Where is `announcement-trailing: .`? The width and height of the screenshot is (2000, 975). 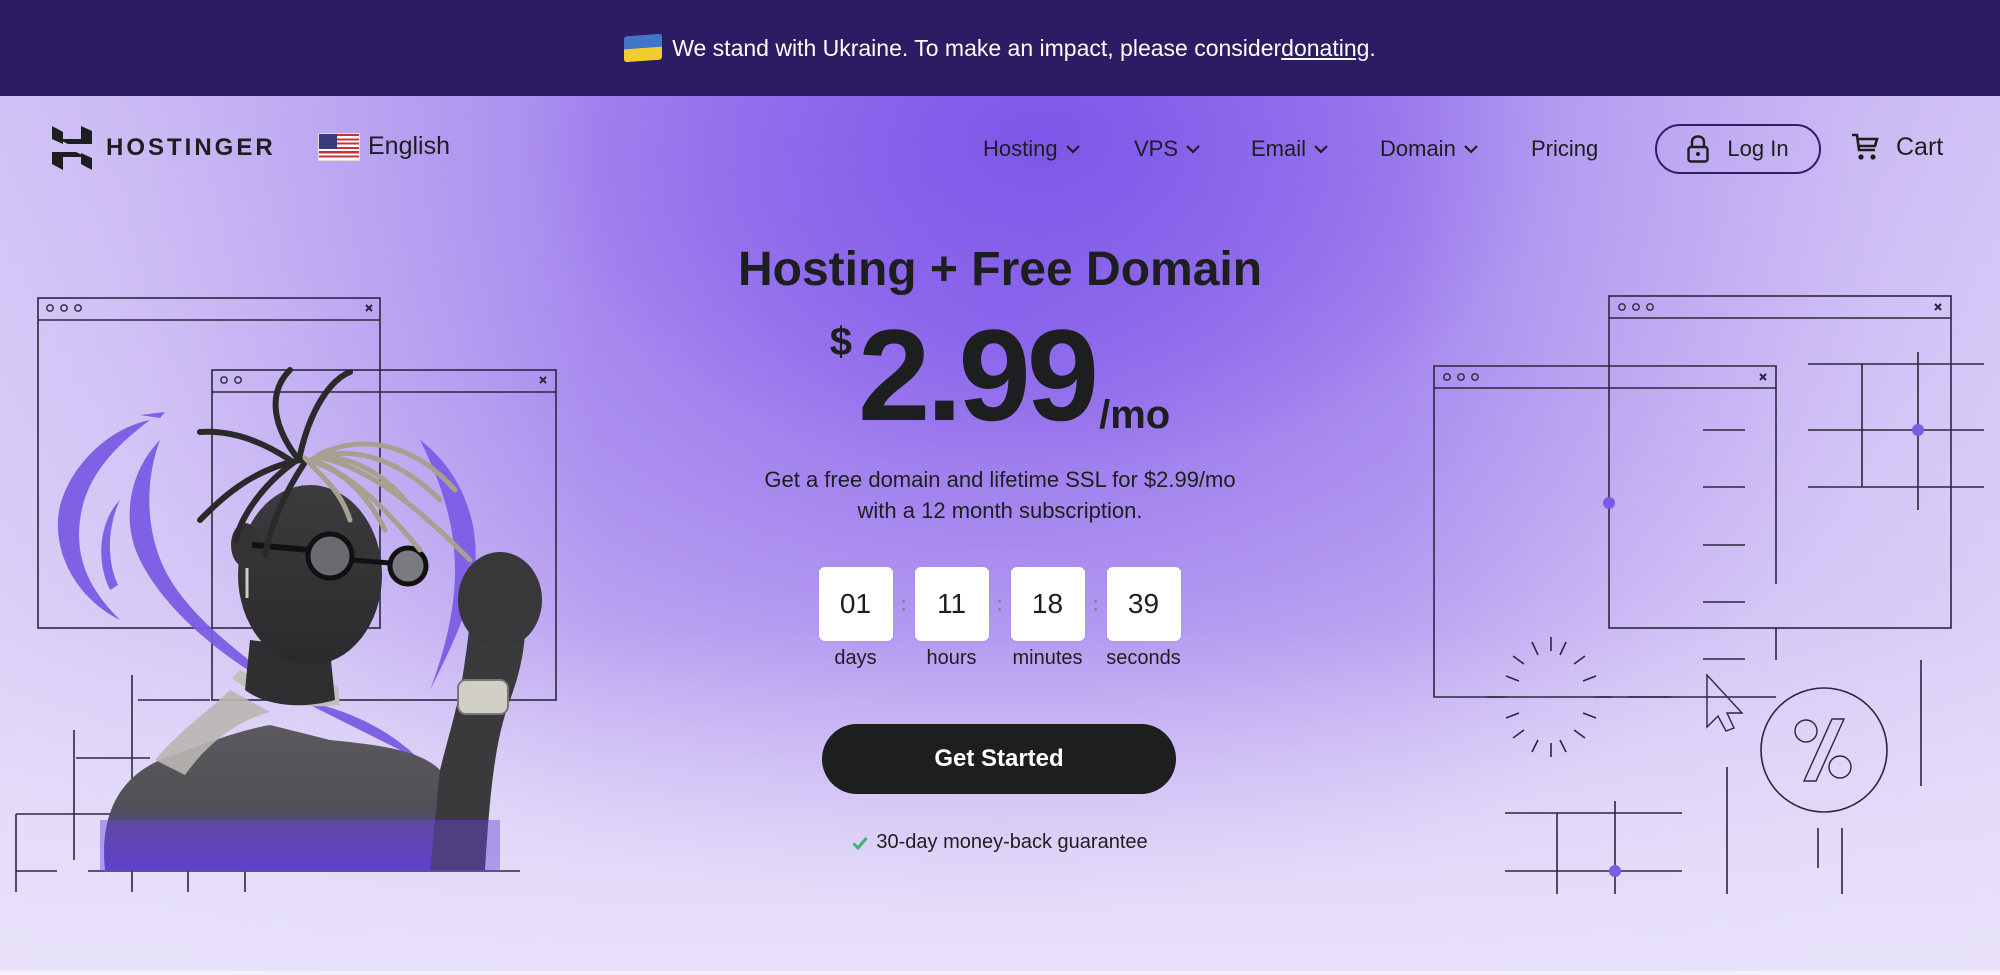
announcement-trailing: . is located at coordinates (1372, 47).